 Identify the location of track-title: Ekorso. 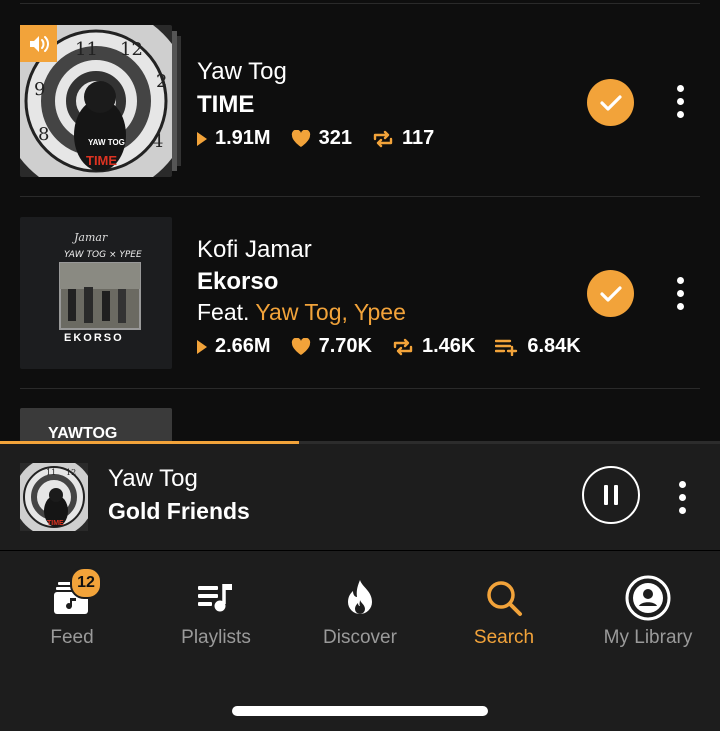
(237, 282).